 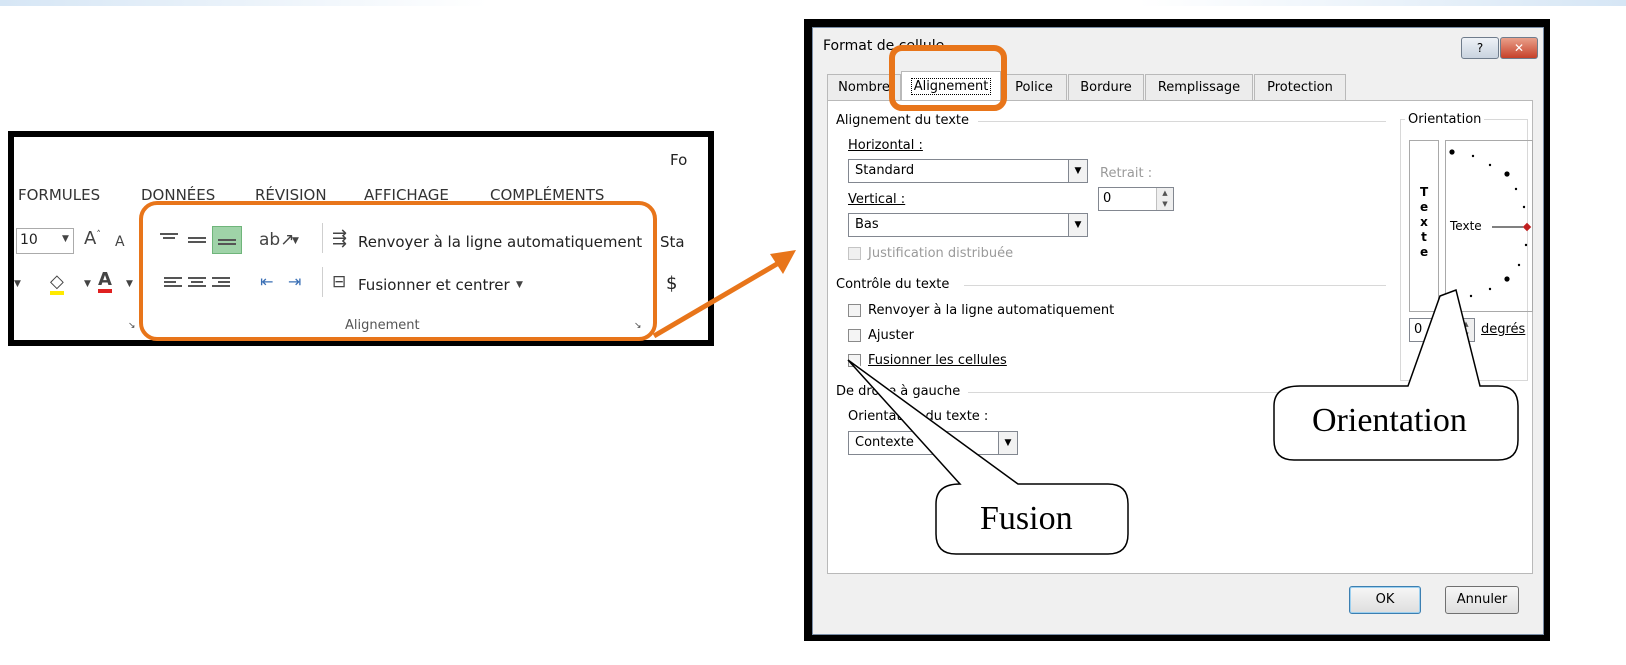 I want to click on orientation-callout-text: Orientation, so click(x=1389, y=420).